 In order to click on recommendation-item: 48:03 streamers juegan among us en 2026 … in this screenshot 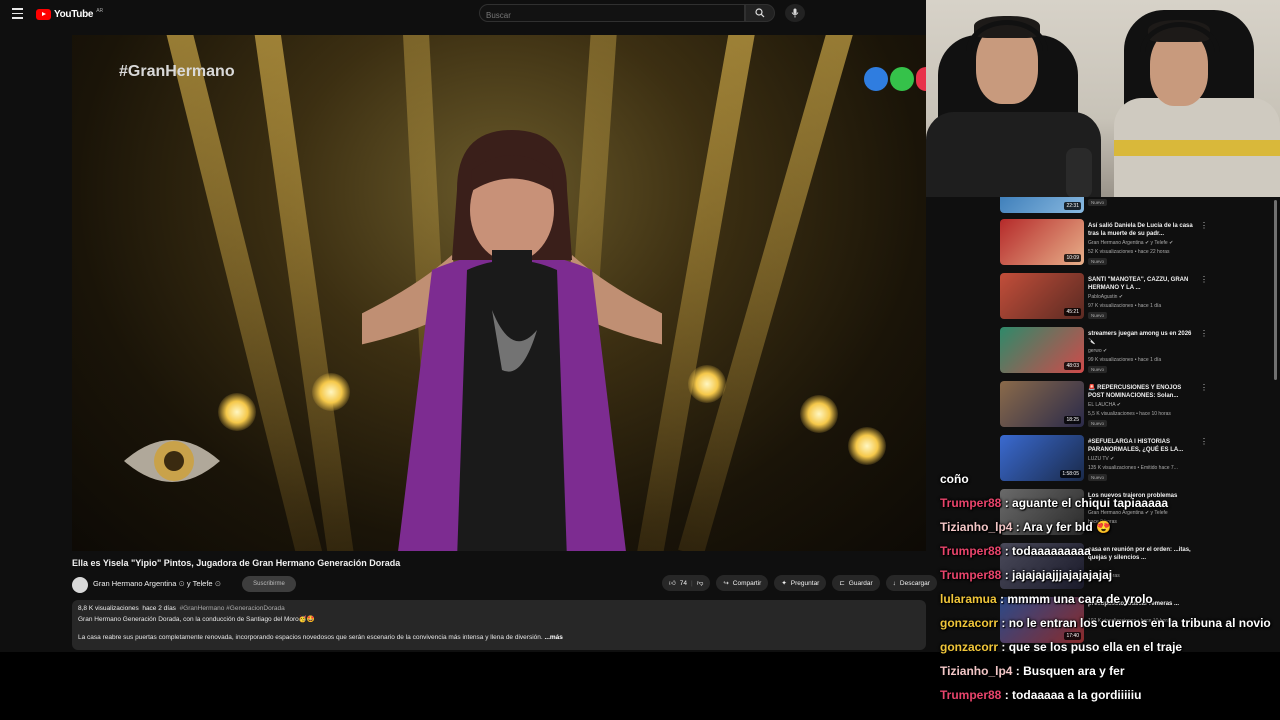, I will do `click(1135, 354)`.